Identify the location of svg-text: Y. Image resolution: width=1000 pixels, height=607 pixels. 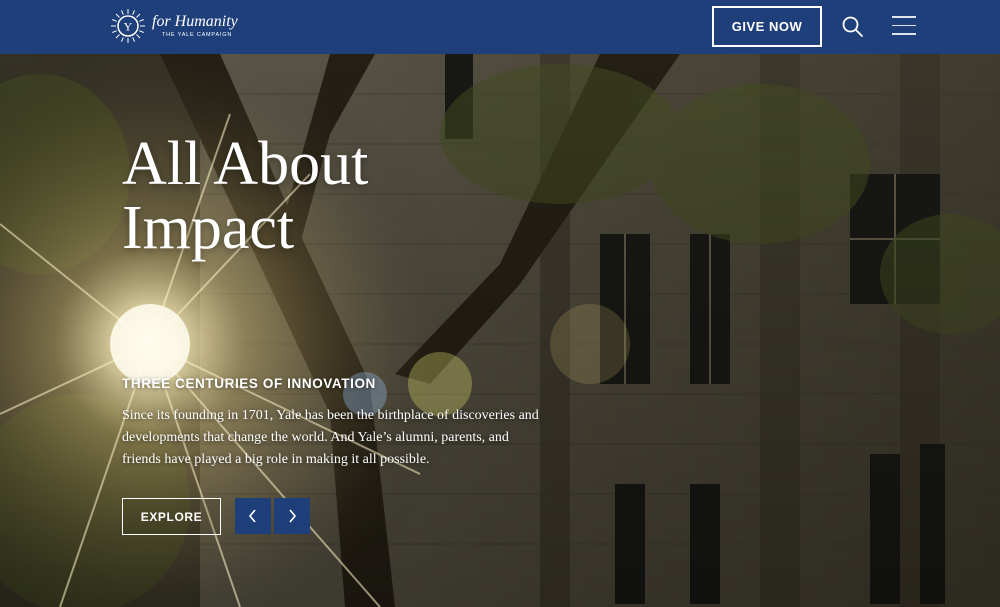
(128, 27).